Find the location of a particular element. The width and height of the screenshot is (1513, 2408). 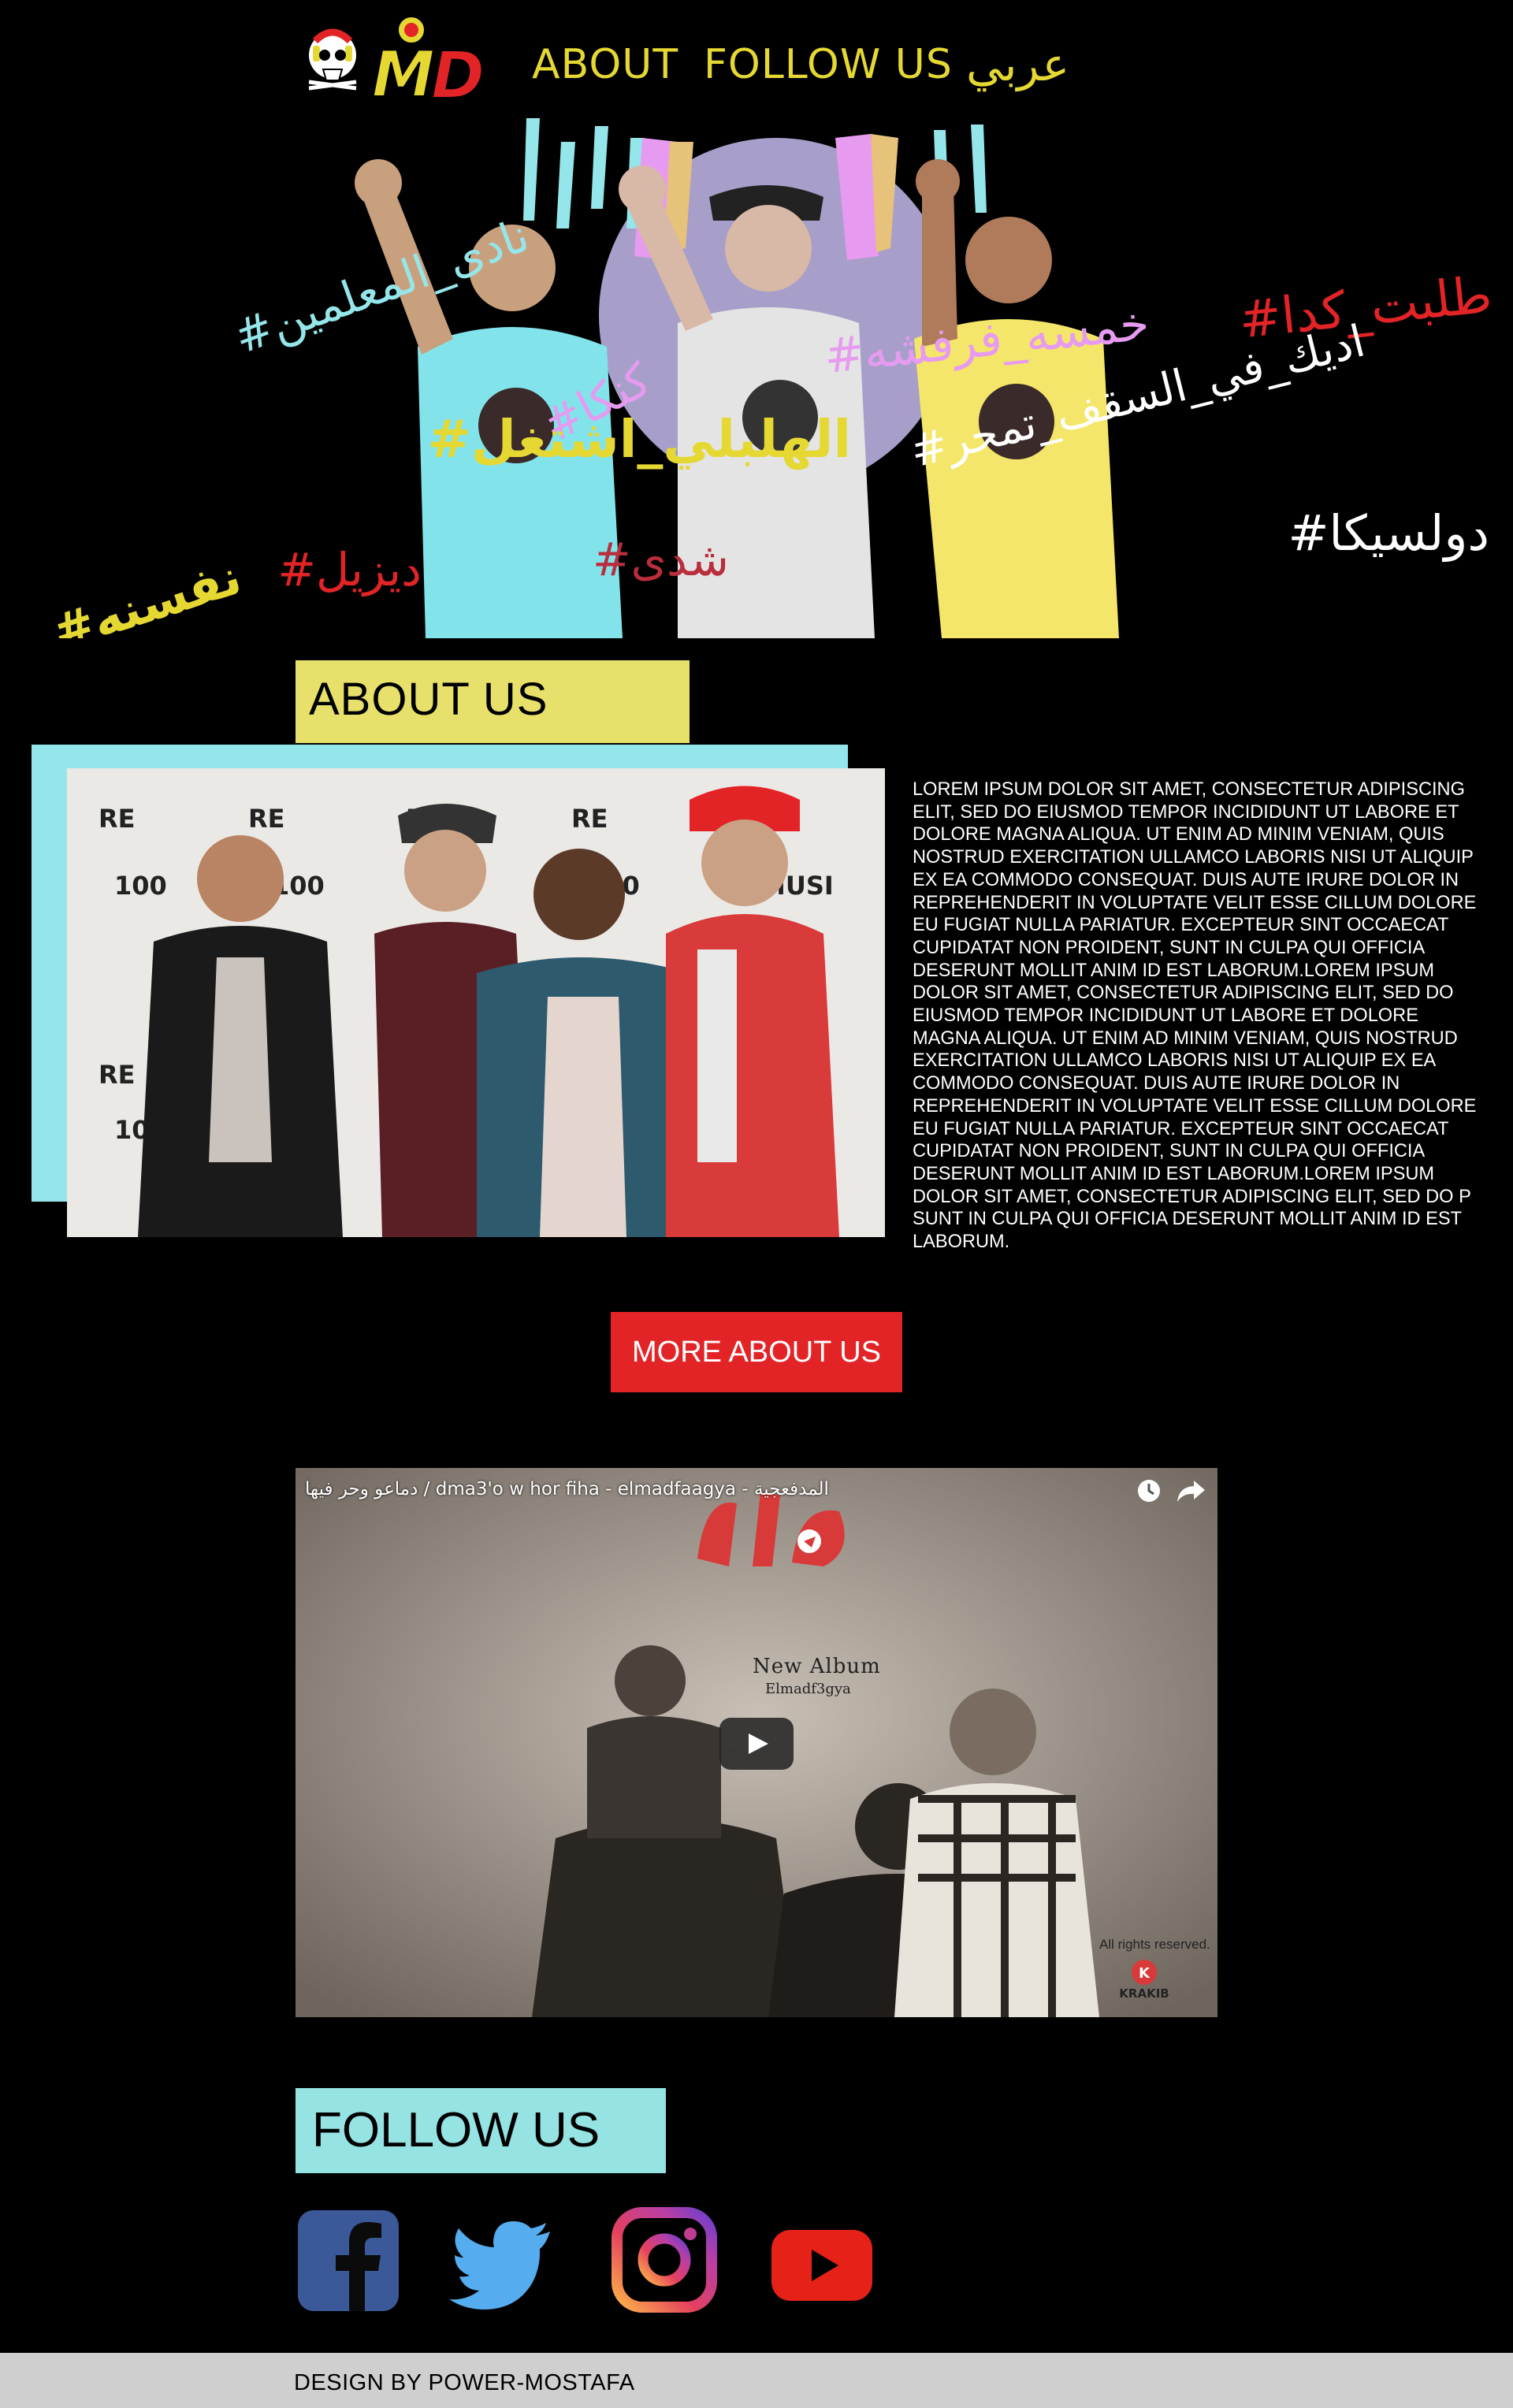

nav-follow-link: FOLLOW US is located at coordinates (828, 64).